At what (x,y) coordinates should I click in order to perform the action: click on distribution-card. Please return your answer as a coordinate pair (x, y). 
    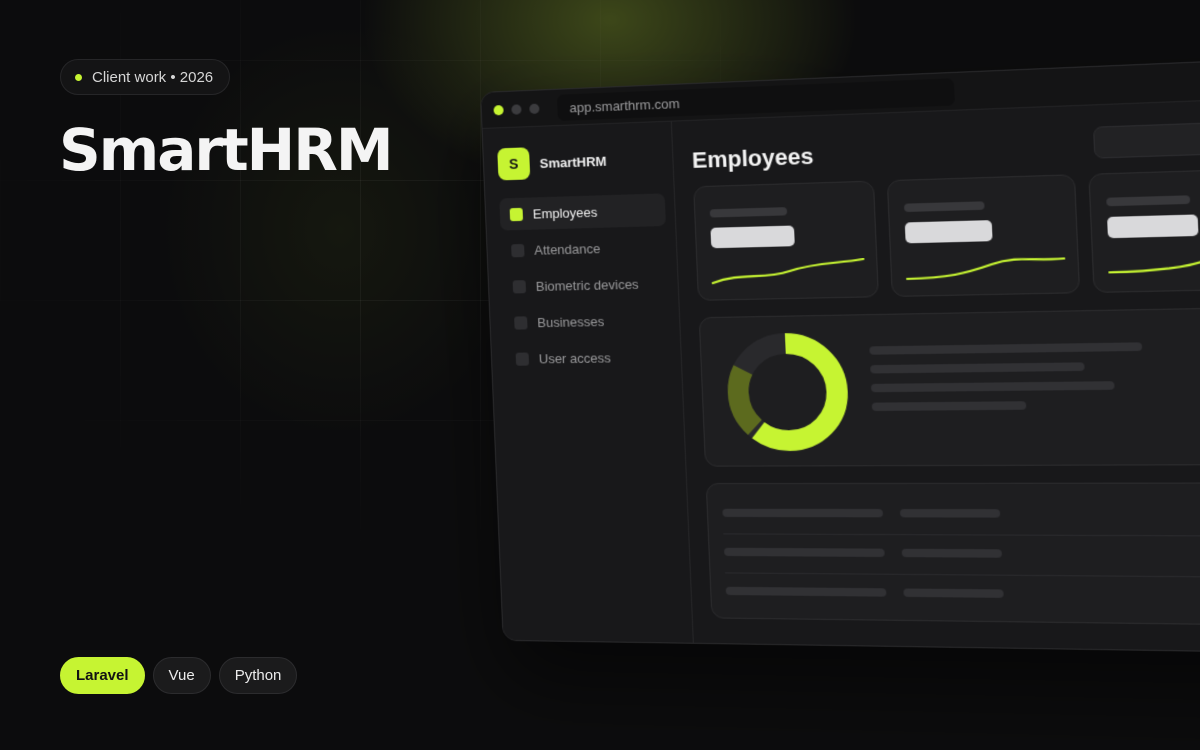
    Looking at the image, I should click on (949, 386).